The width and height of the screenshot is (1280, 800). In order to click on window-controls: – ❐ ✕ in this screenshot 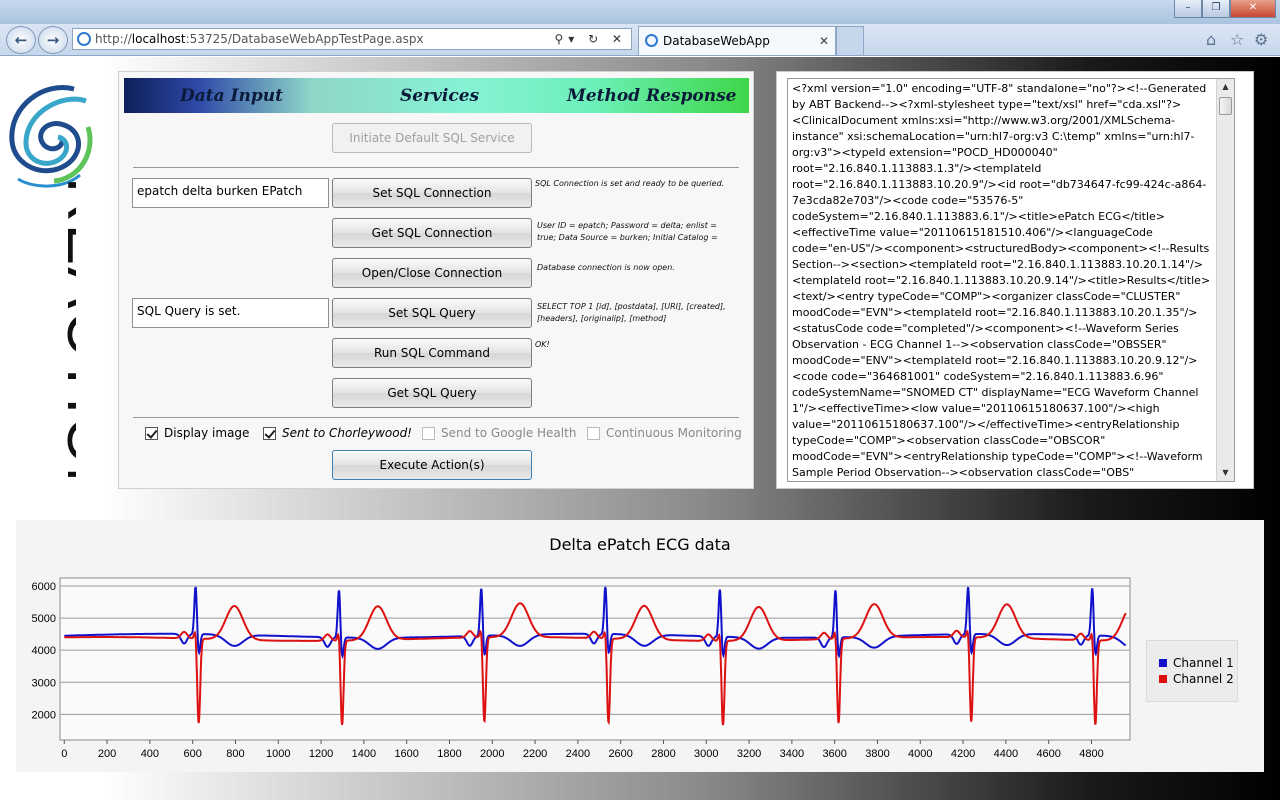, I will do `click(1225, 9)`.